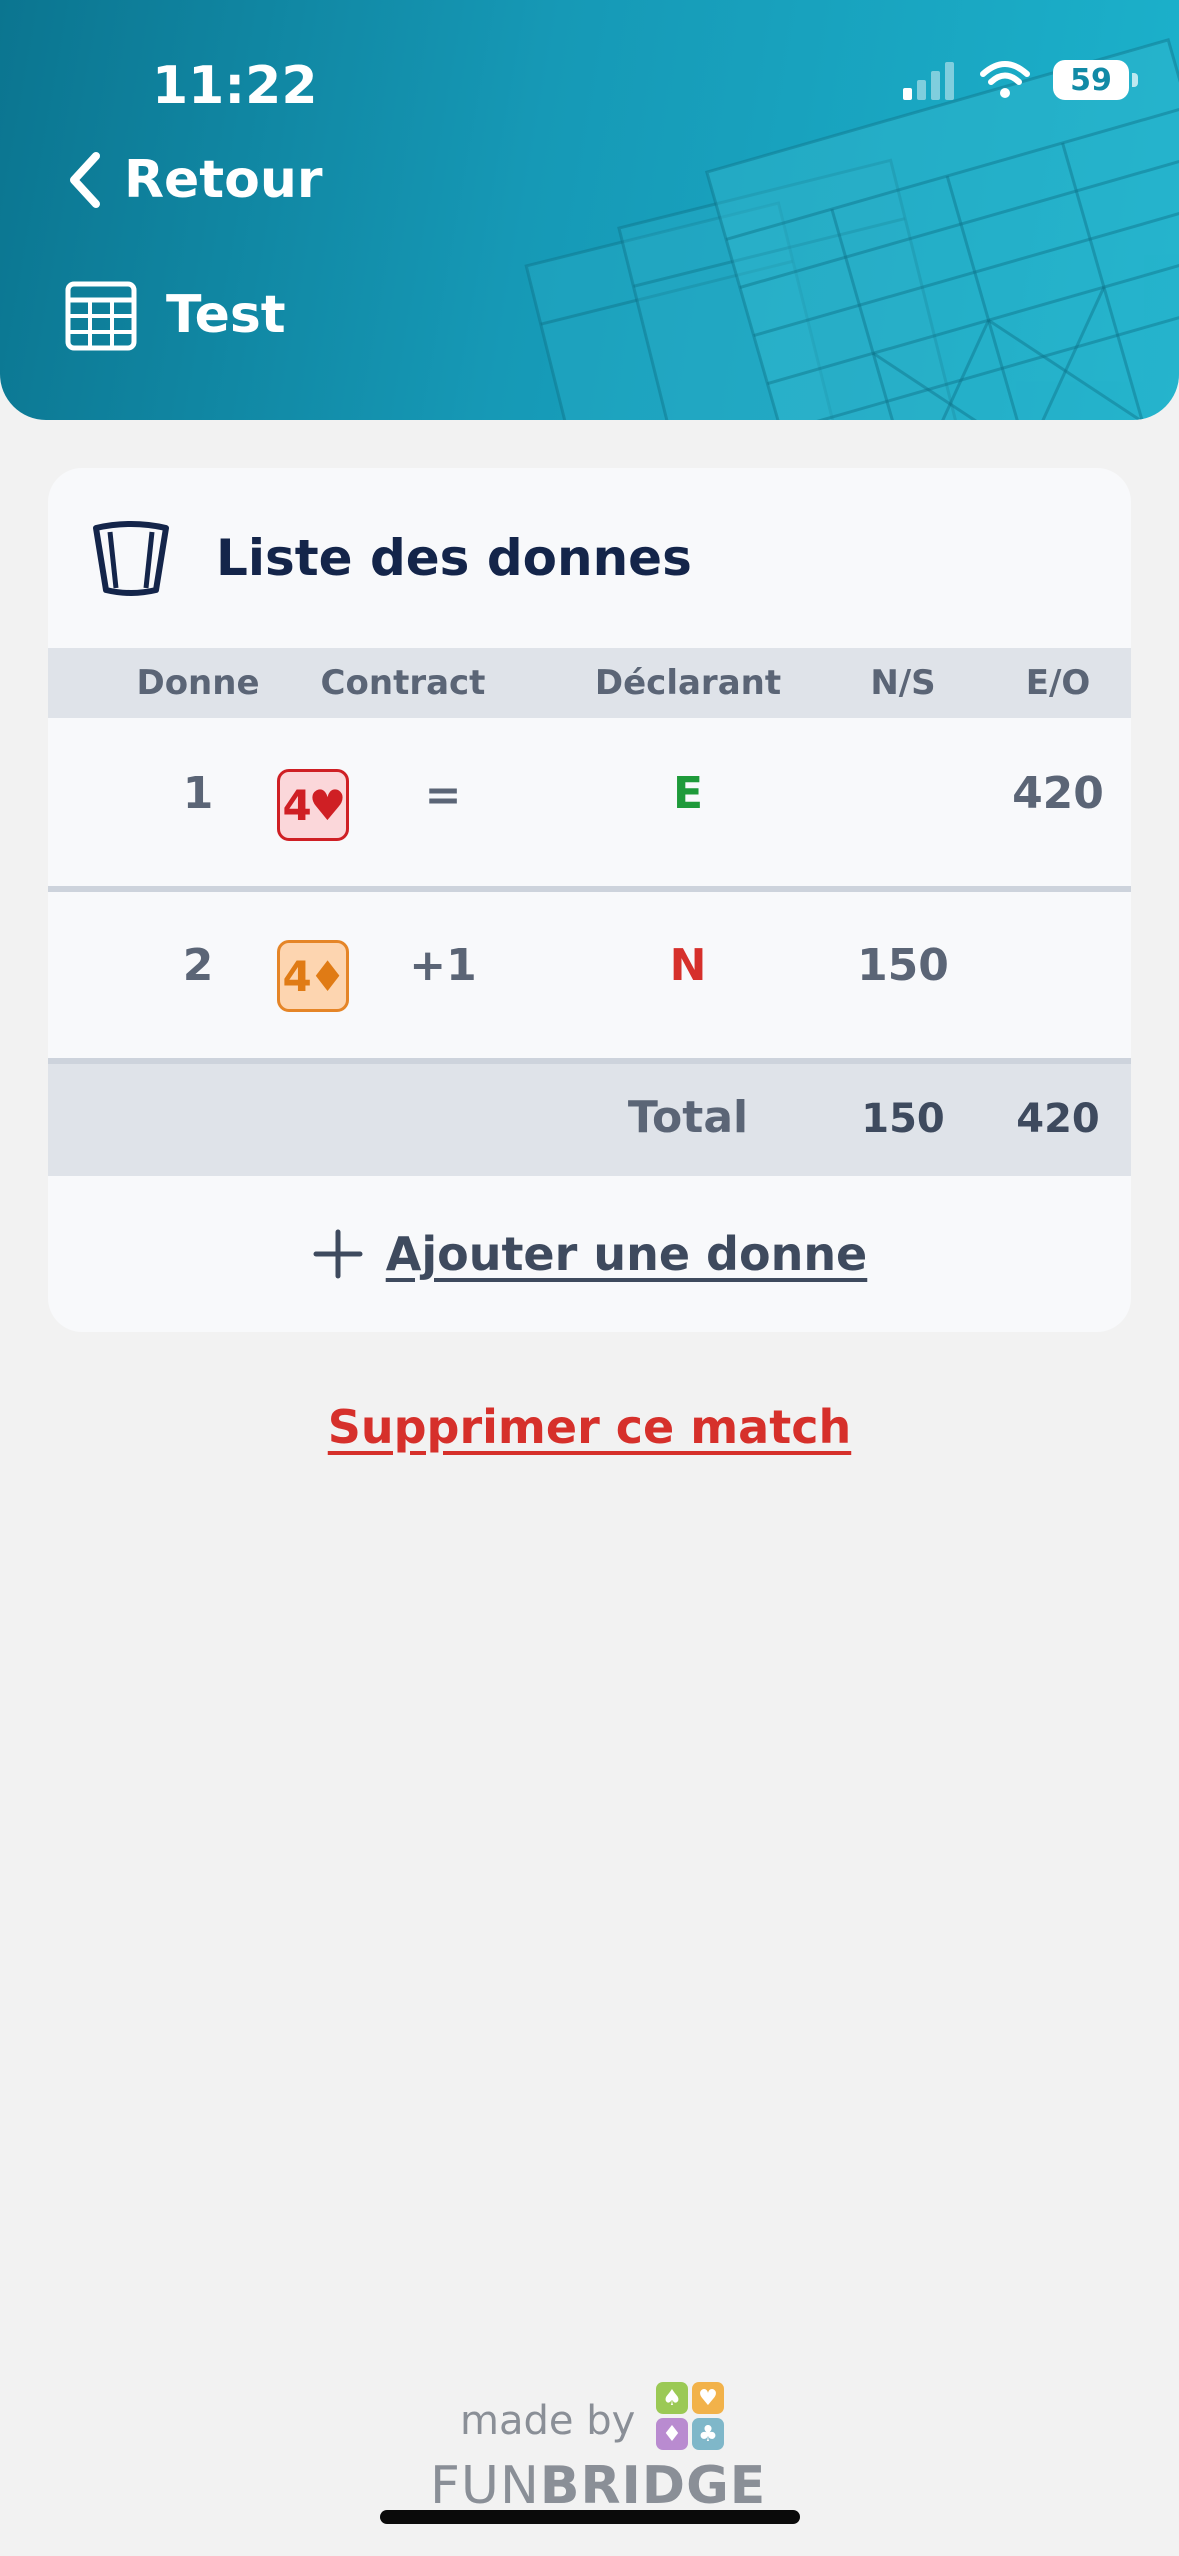 The height and width of the screenshot is (2556, 1179). Describe the element at coordinates (903, 1119) in the screenshot. I see `total-ns: 150` at that location.